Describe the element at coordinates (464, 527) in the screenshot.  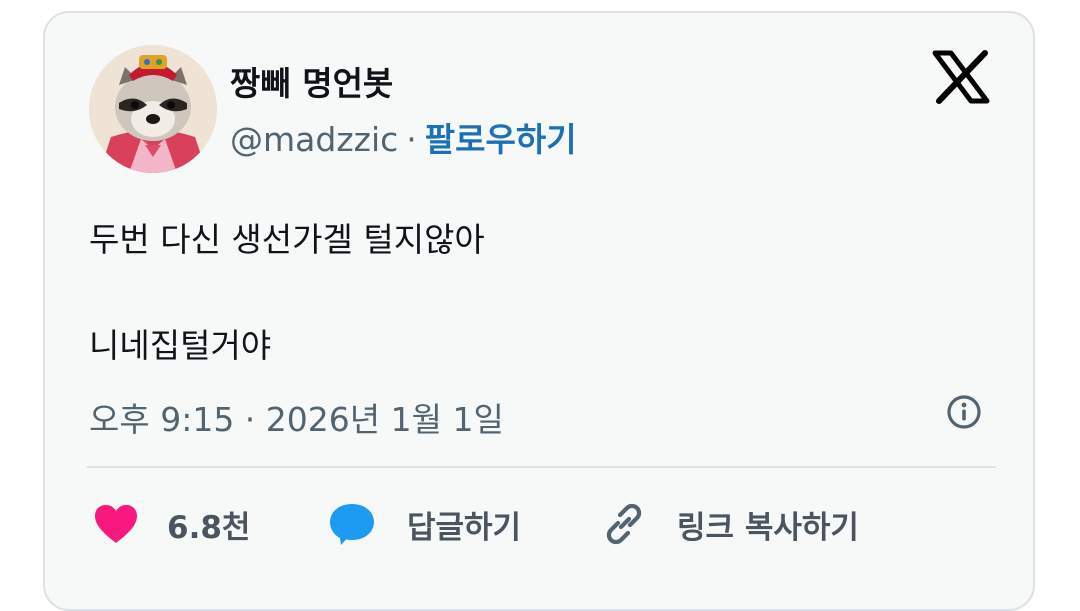
I see `reply-label: 답글하기` at that location.